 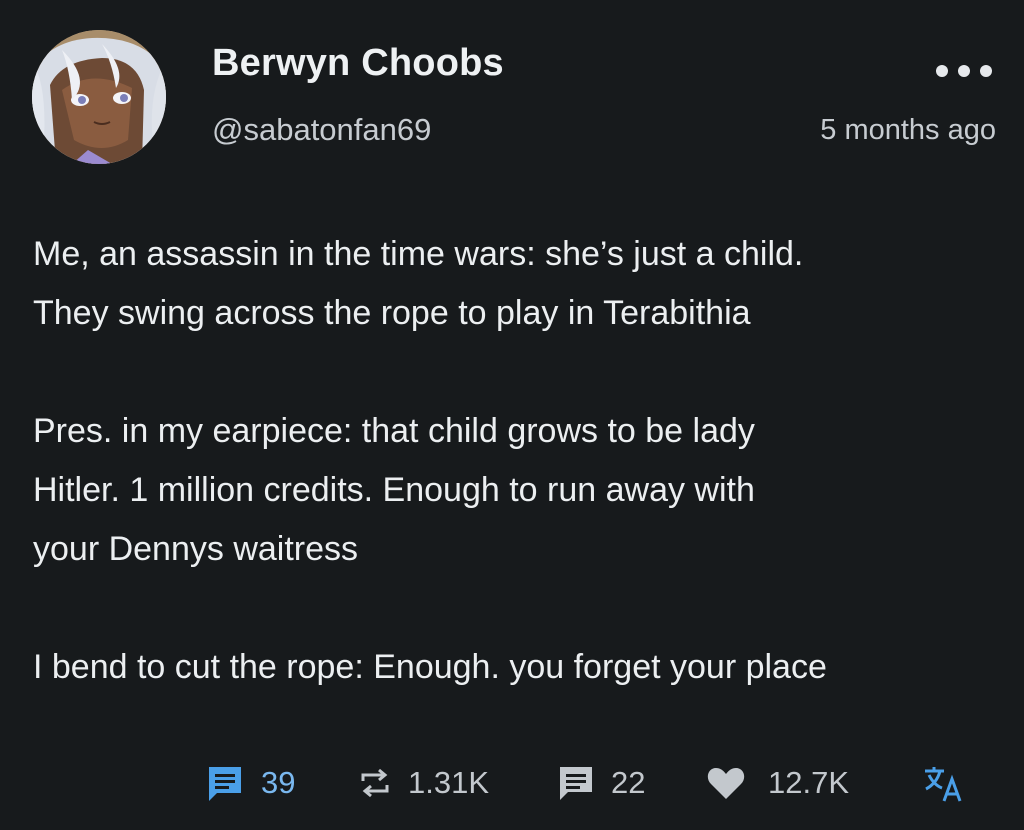 I want to click on translate-icon, so click(x=943, y=783).